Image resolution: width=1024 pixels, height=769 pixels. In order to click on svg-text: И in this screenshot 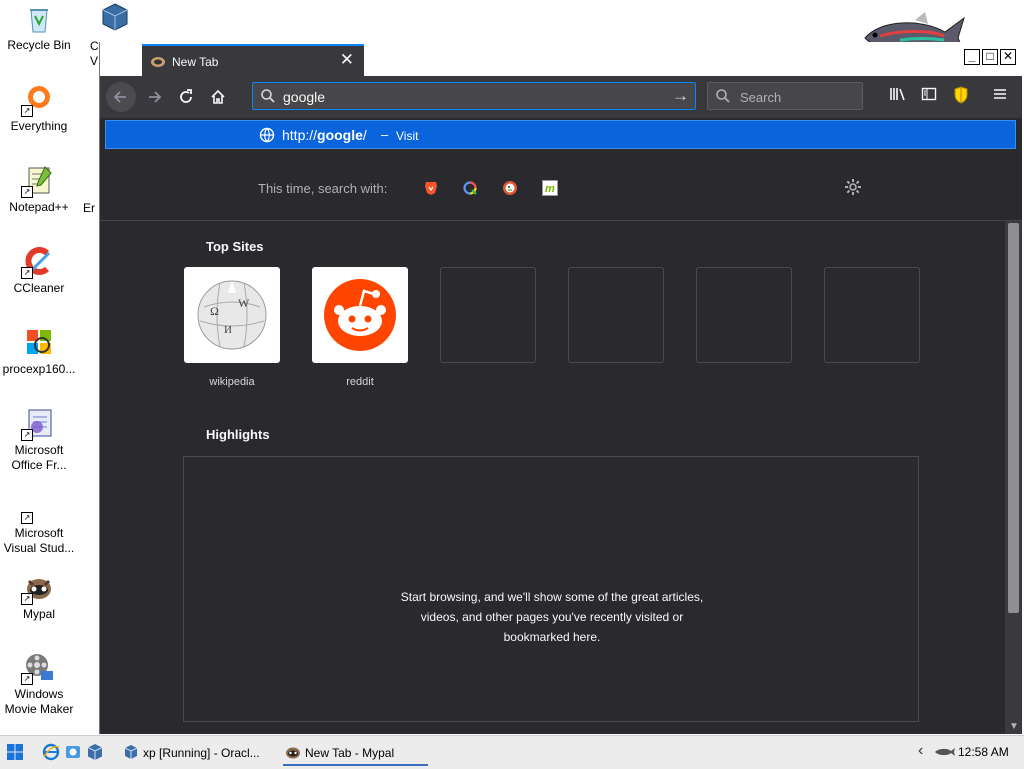, I will do `click(228, 330)`.